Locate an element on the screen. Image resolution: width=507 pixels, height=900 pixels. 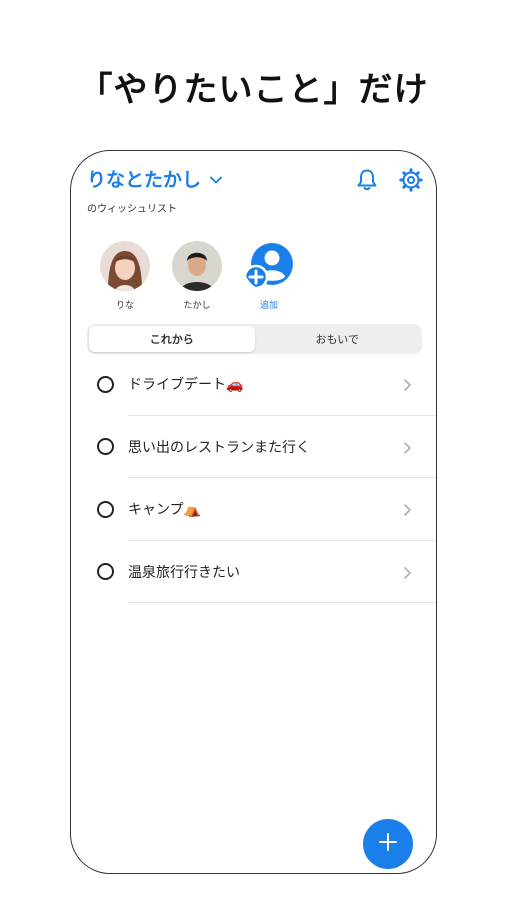
add-person-icon is located at coordinates (269, 266).